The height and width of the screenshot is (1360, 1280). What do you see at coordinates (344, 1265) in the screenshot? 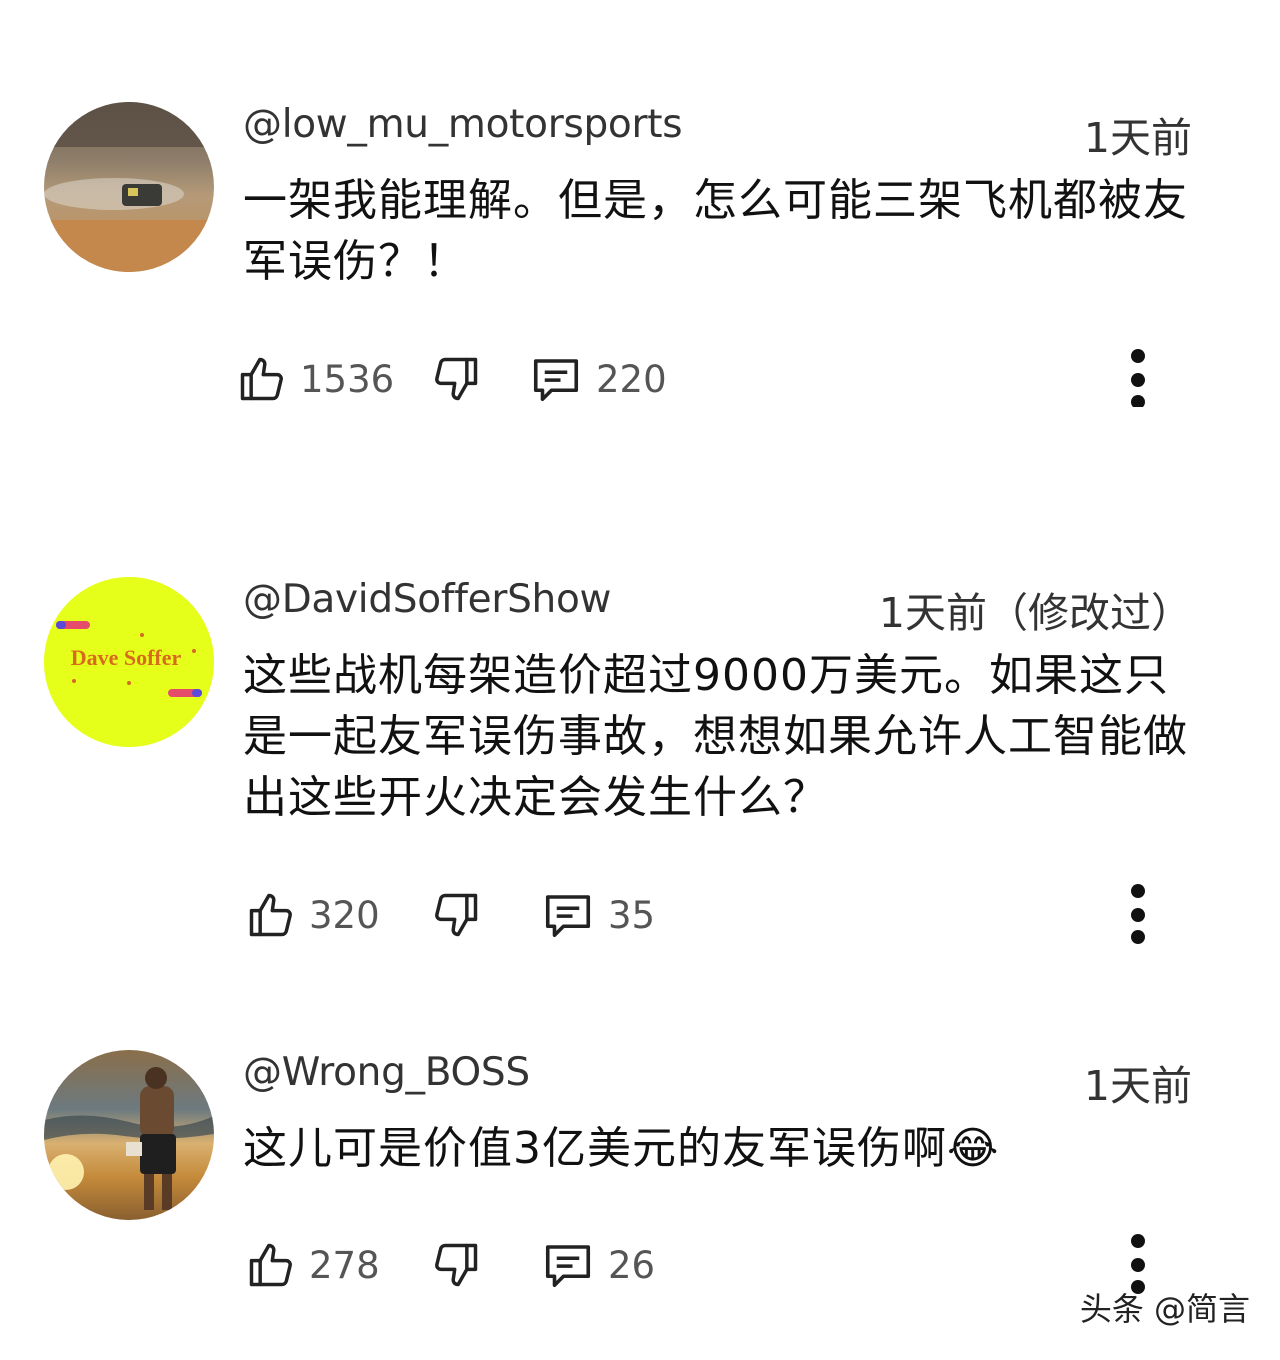
I see `like-count: 278` at bounding box center [344, 1265].